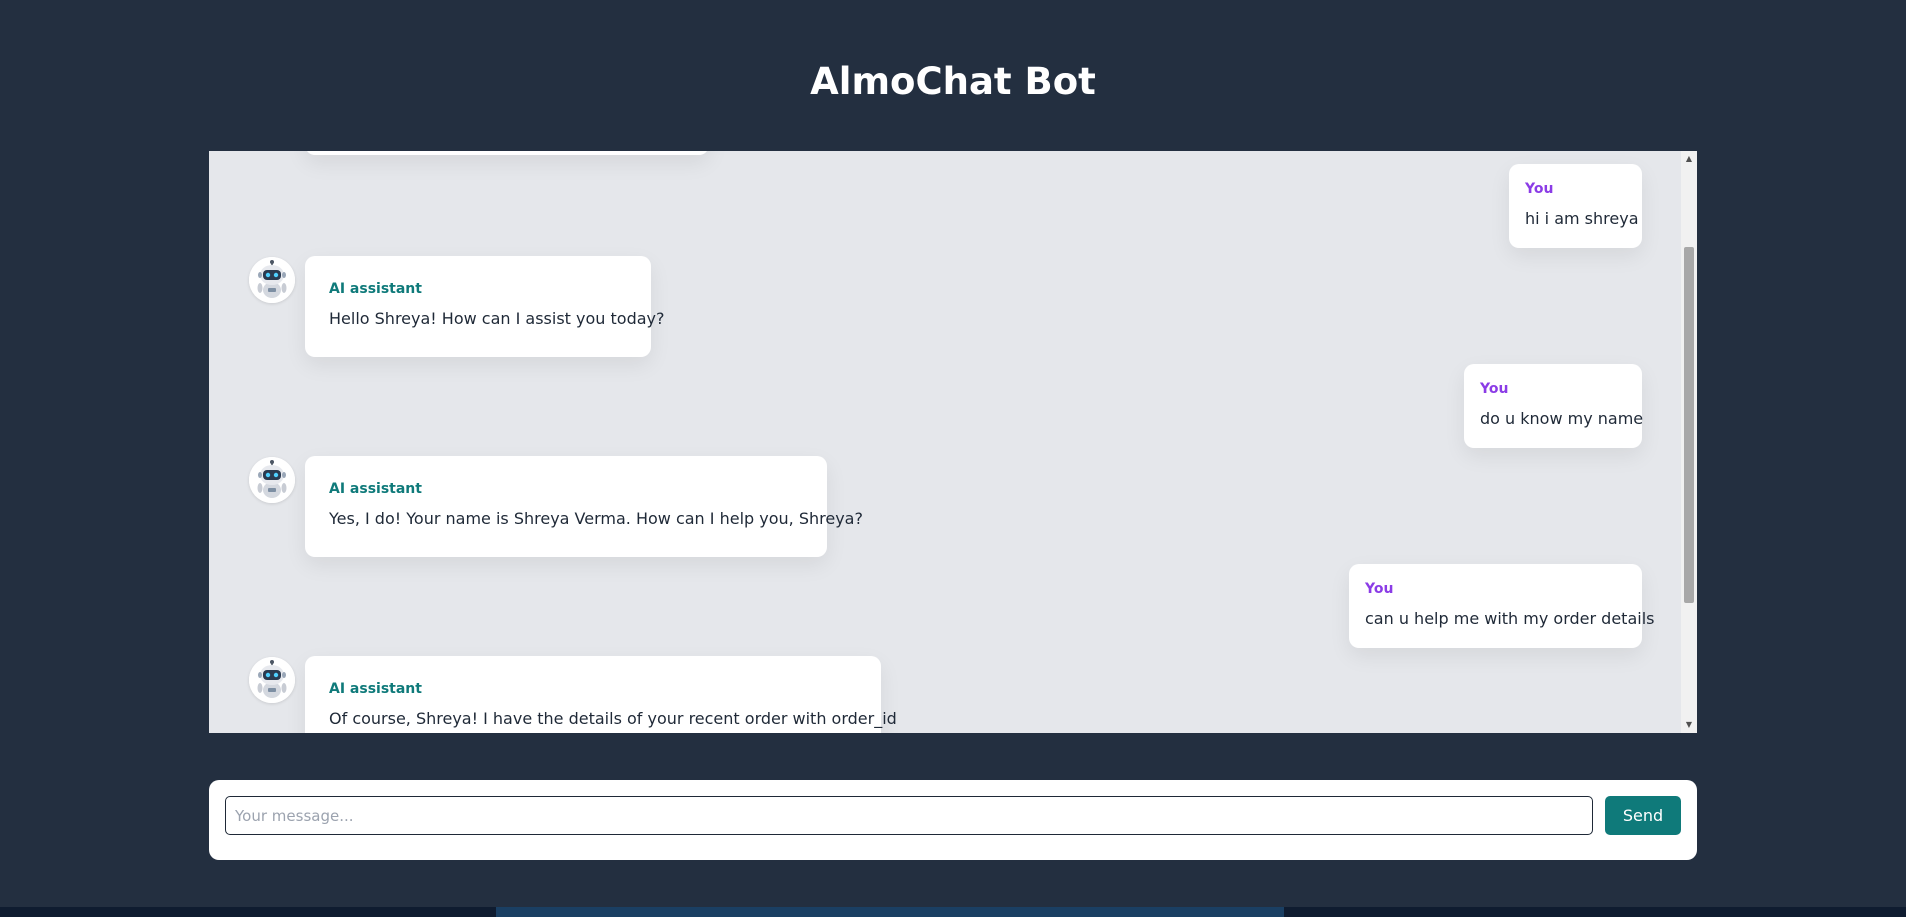 The width and height of the screenshot is (1906, 917). What do you see at coordinates (1643, 815) in the screenshot?
I see `send-button: Send` at bounding box center [1643, 815].